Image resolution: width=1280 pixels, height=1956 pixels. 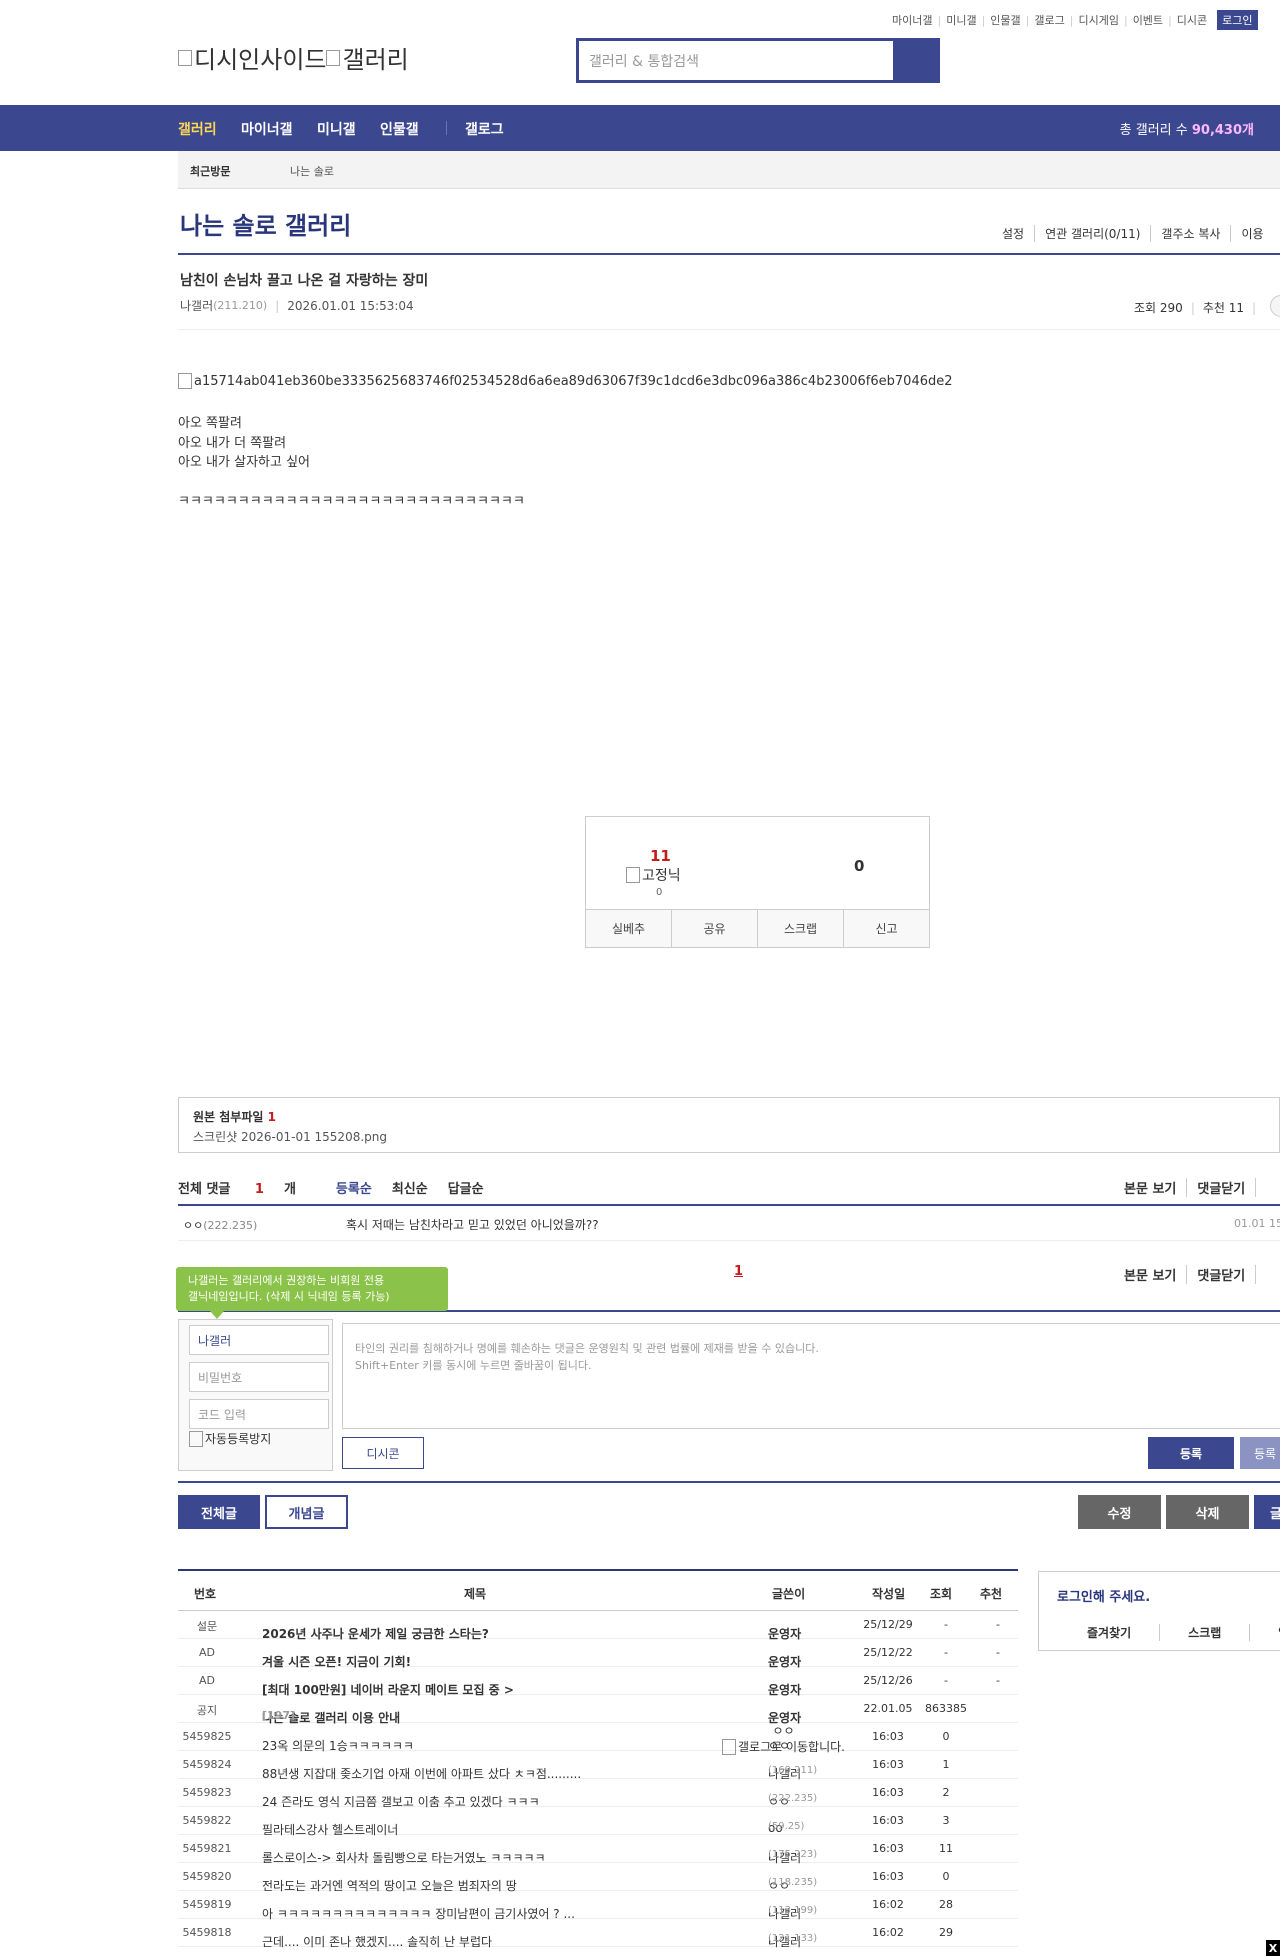 What do you see at coordinates (1148, 20) in the screenshot?
I see `top-link-event: 이벤트` at bounding box center [1148, 20].